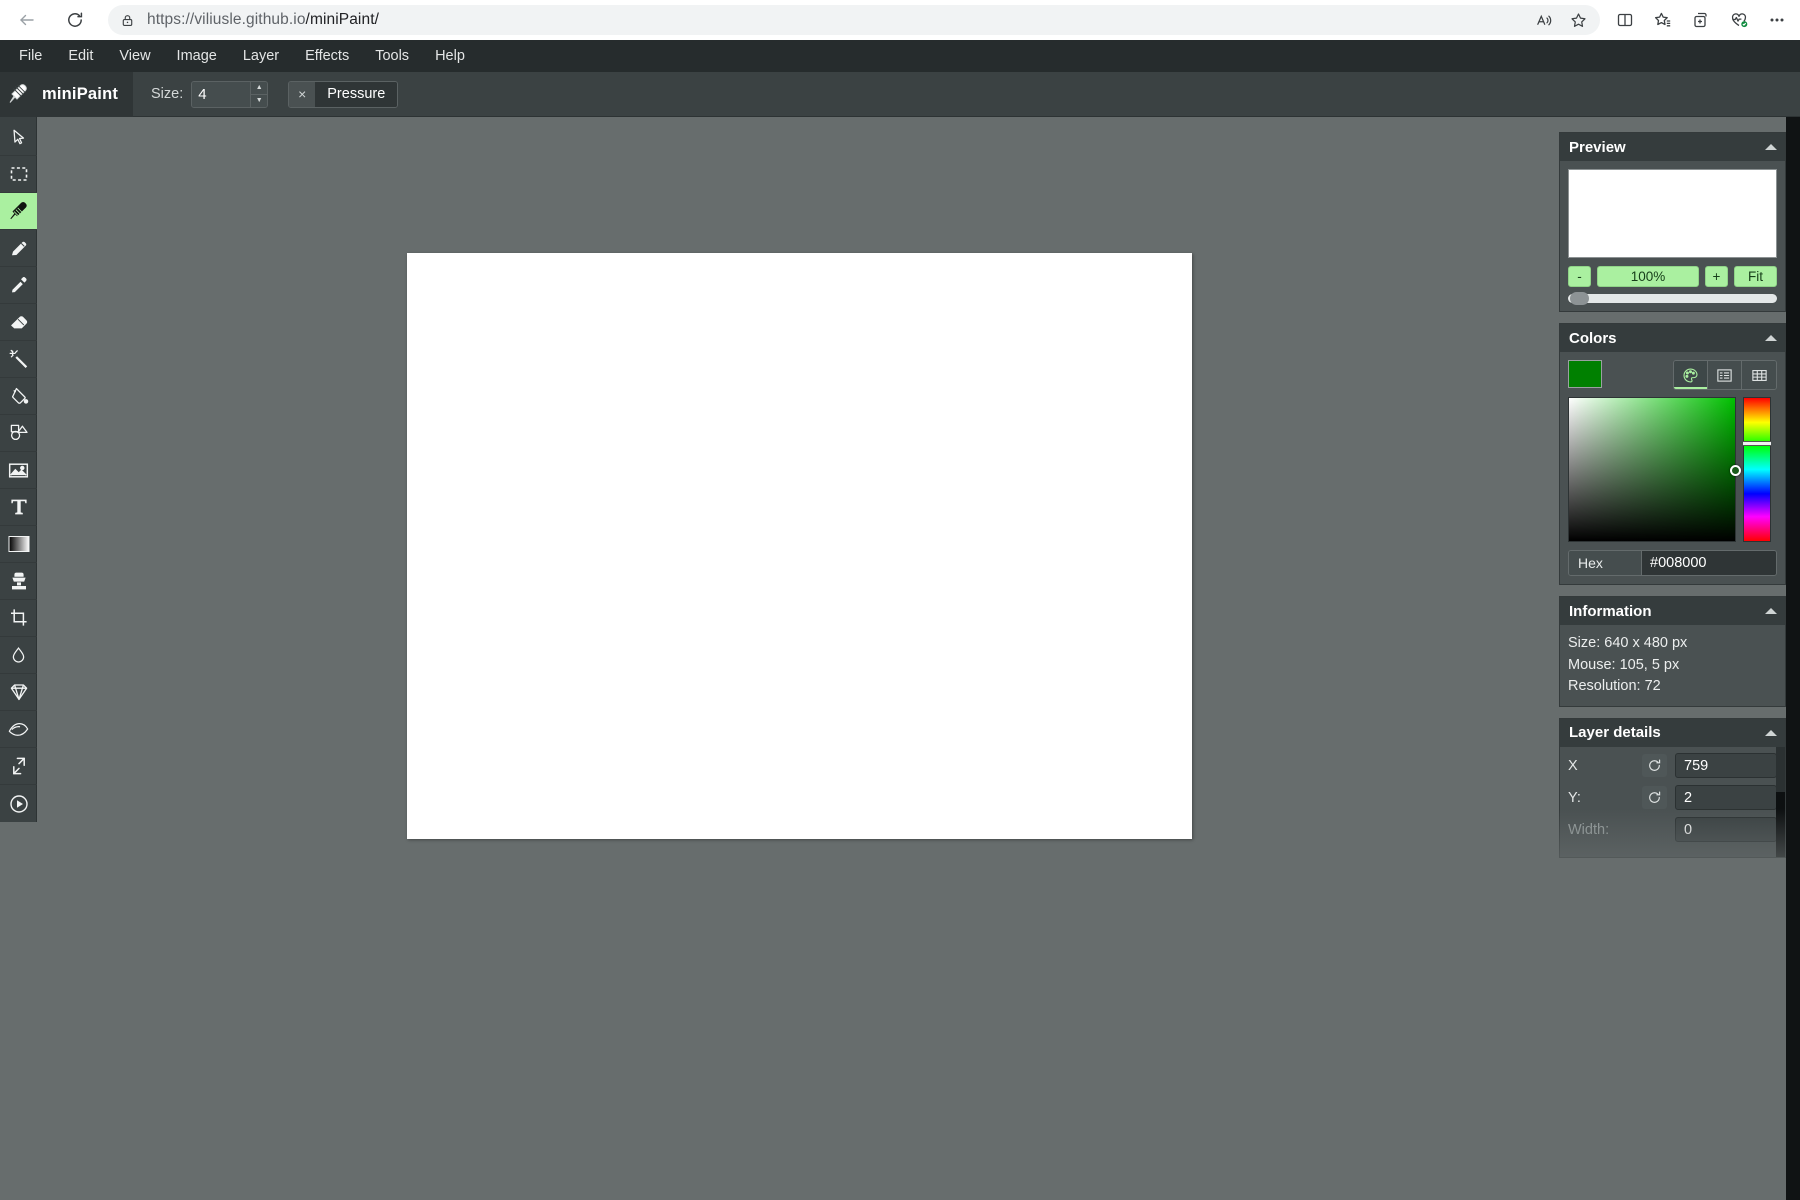  I want to click on menu-item-edit: Edit, so click(80, 56).